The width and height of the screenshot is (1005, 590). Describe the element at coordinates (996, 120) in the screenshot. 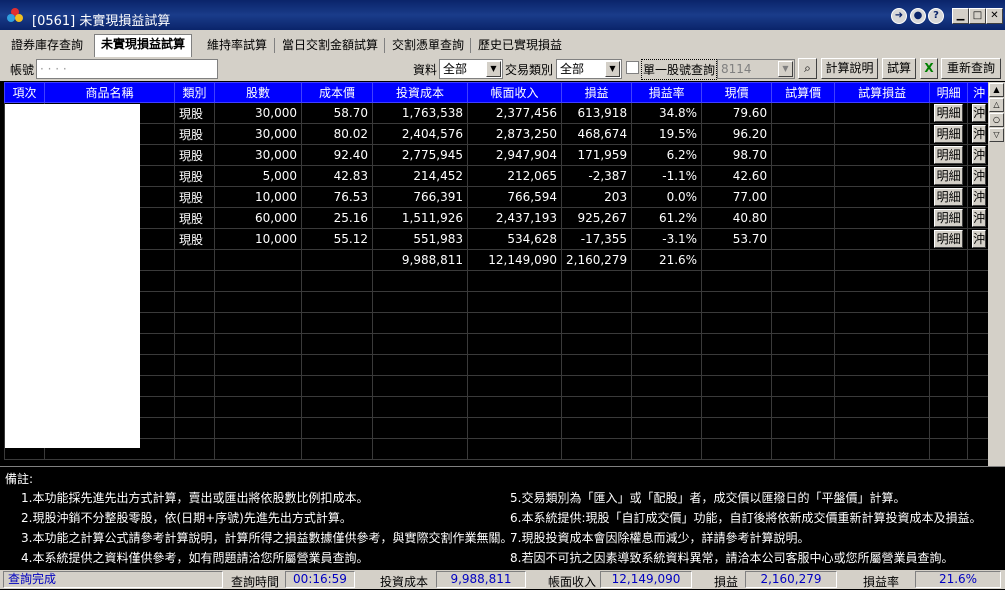

I see `scroll-thumb-icon: ○` at that location.